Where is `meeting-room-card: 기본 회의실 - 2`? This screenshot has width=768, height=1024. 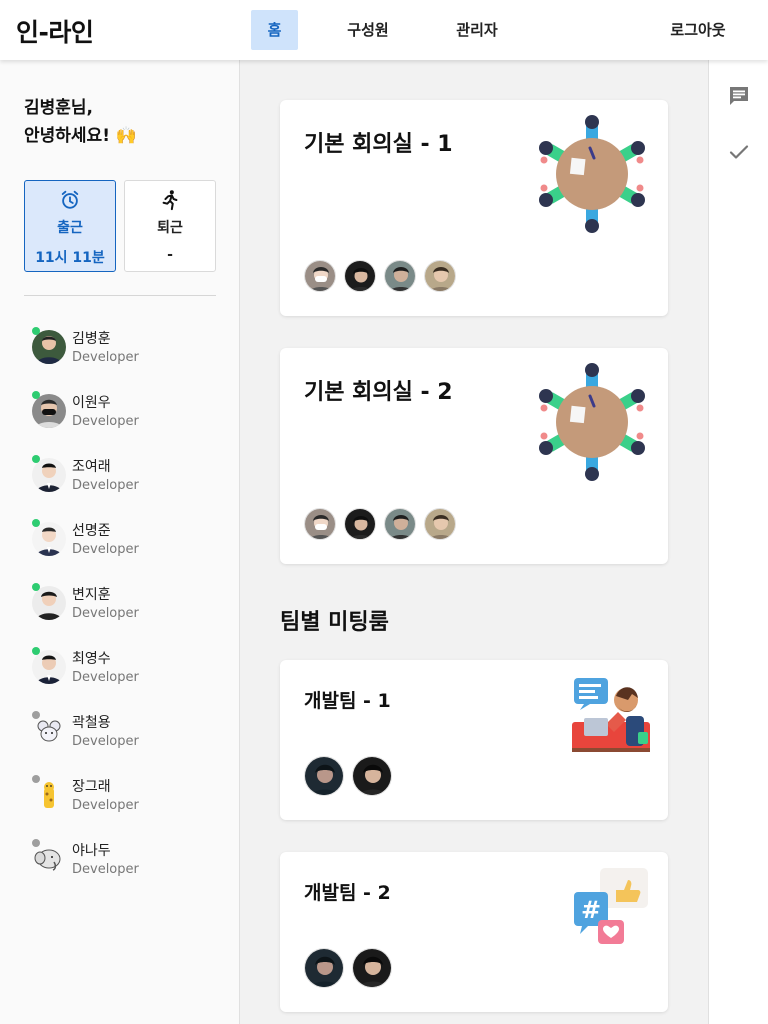
meeting-room-card: 기본 회의실 - 2 is located at coordinates (474, 456).